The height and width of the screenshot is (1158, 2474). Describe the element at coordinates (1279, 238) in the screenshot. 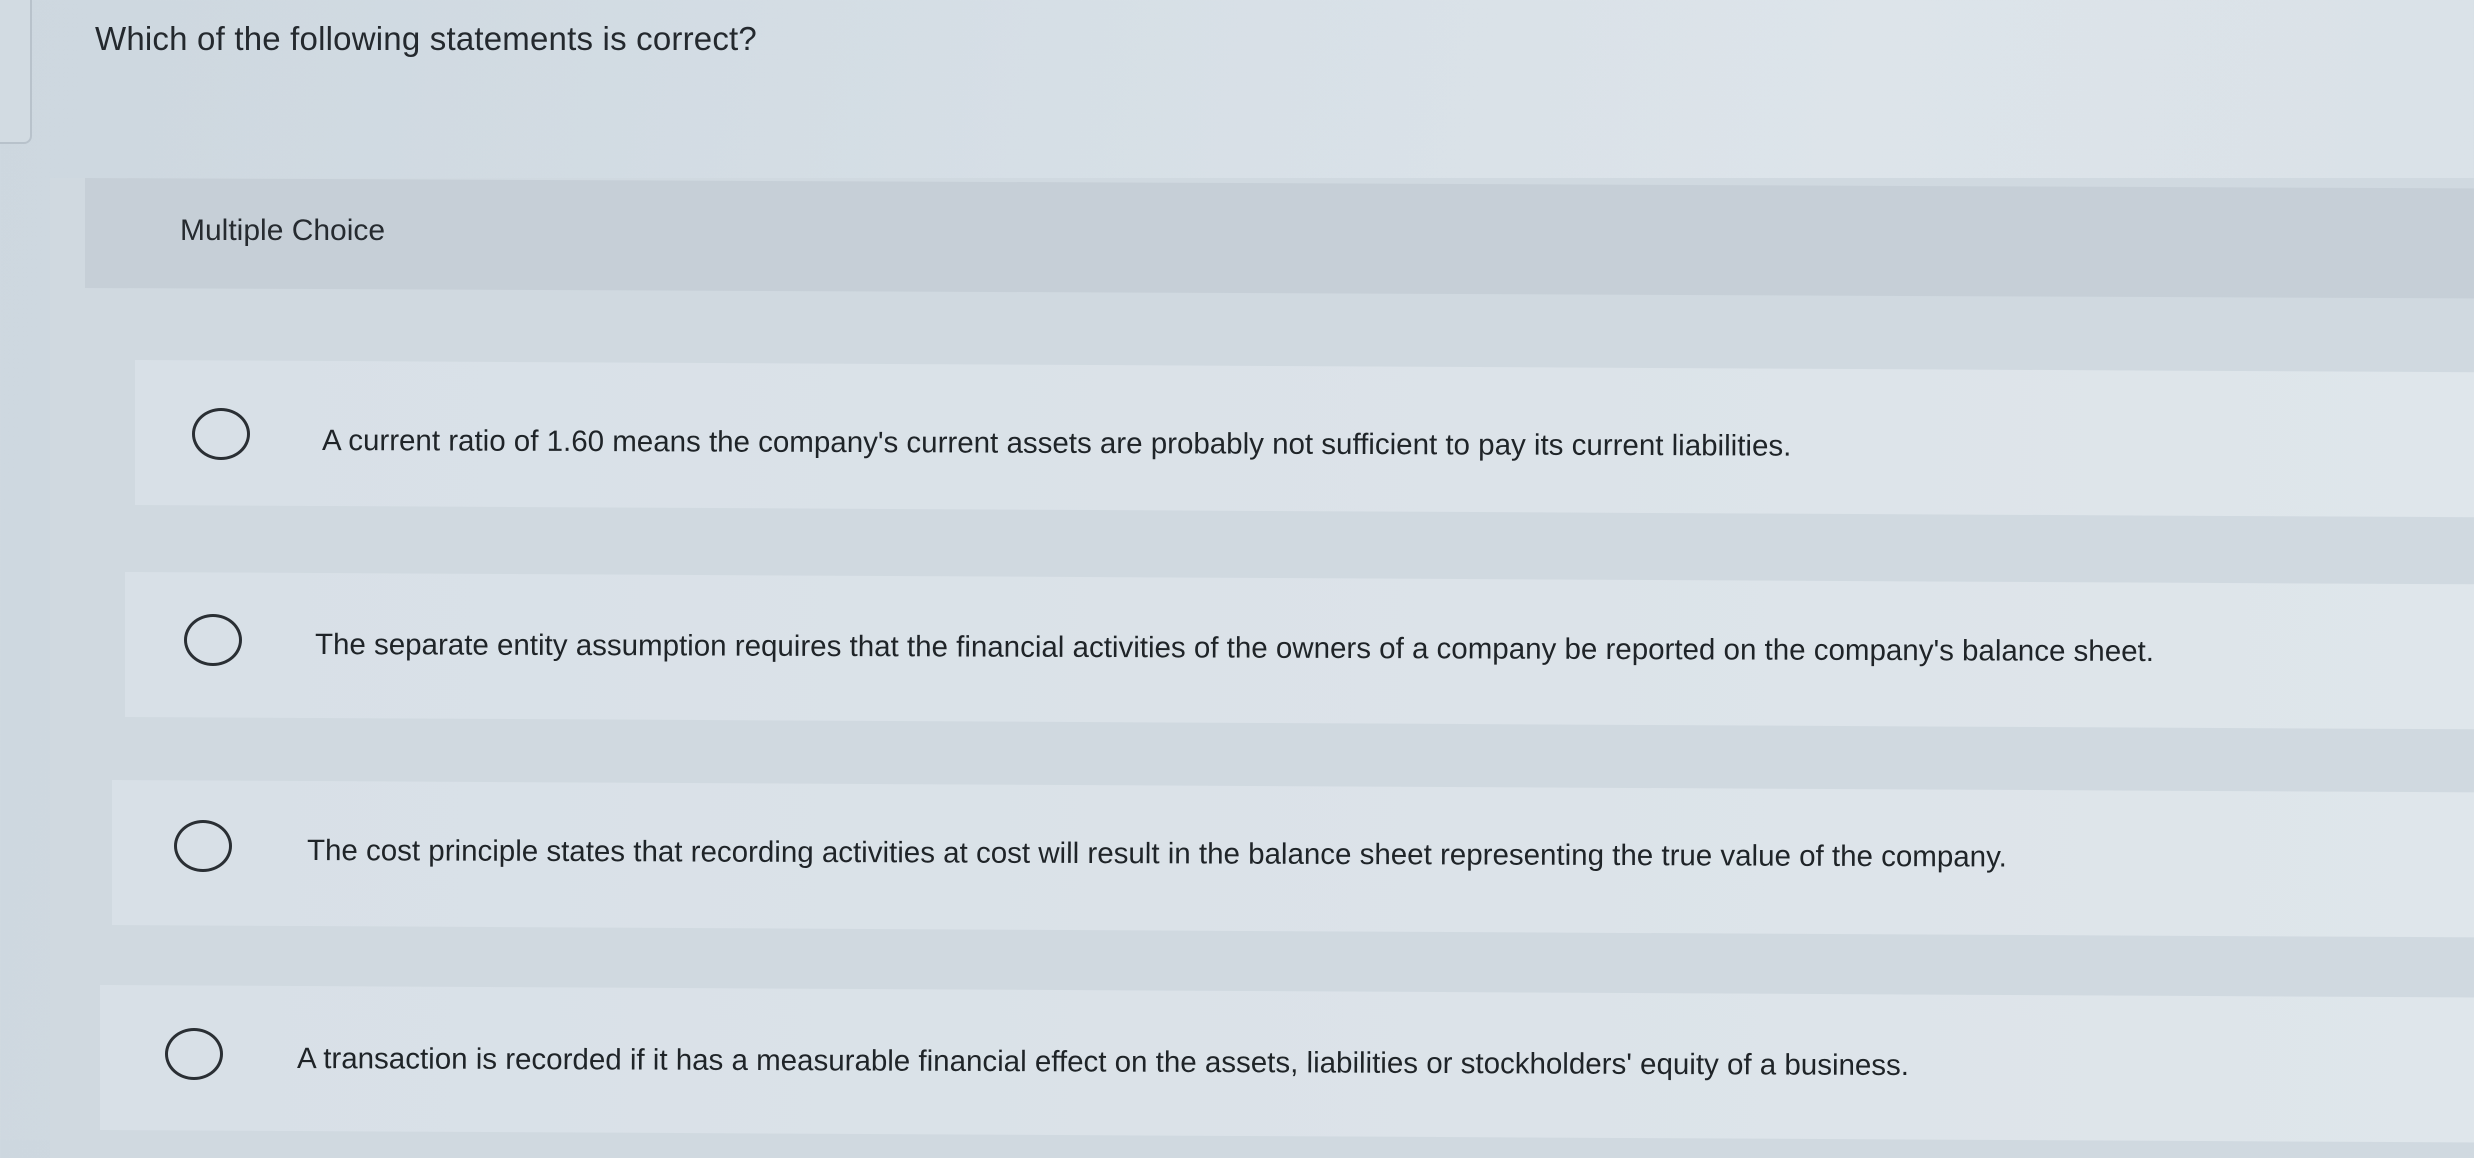

I see `panel-header` at that location.